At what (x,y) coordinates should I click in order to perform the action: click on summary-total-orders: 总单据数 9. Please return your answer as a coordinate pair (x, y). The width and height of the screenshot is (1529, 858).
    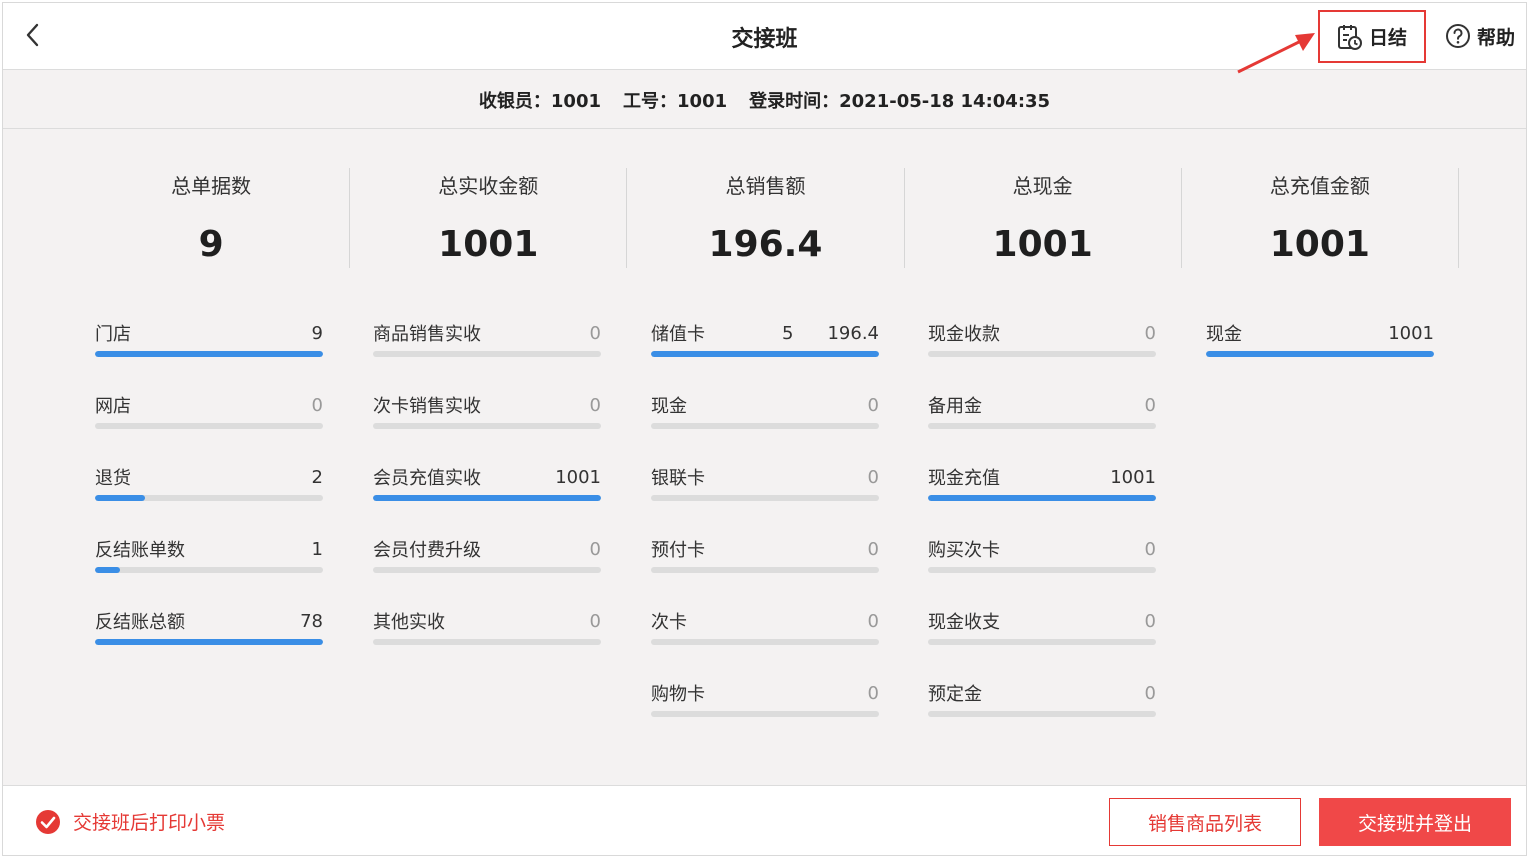
    Looking at the image, I should click on (212, 218).